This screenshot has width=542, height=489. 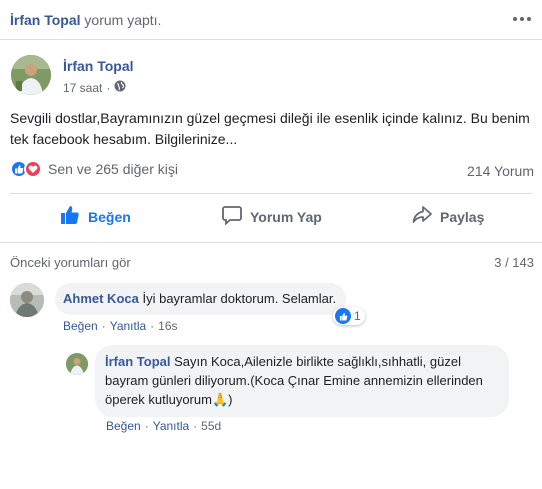 I want to click on comment-actions: Beğen · Yanıtla · 16s, so click(x=120, y=326).